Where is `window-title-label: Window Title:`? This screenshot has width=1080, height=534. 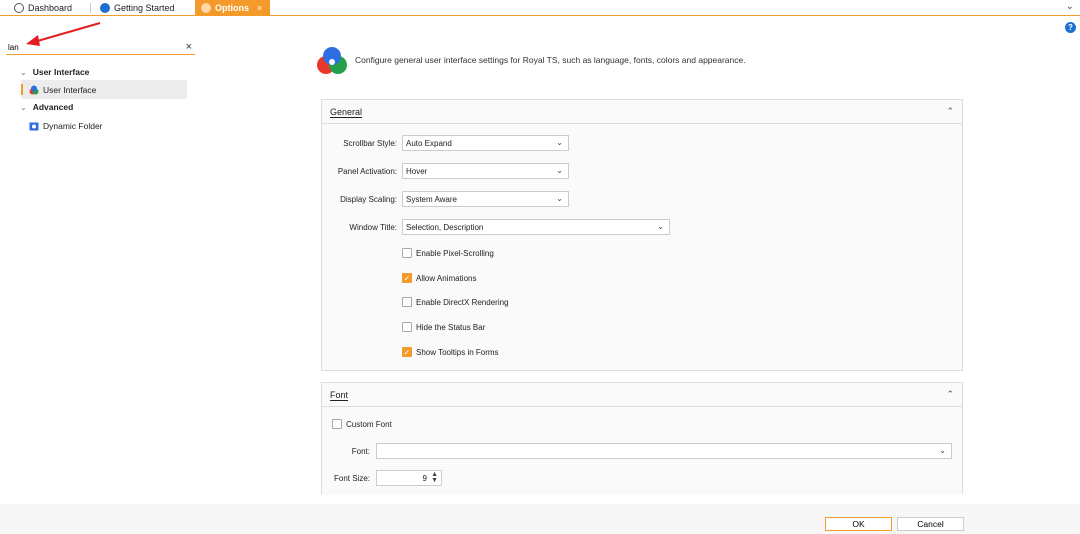
window-title-label: Window Title: is located at coordinates (373, 227).